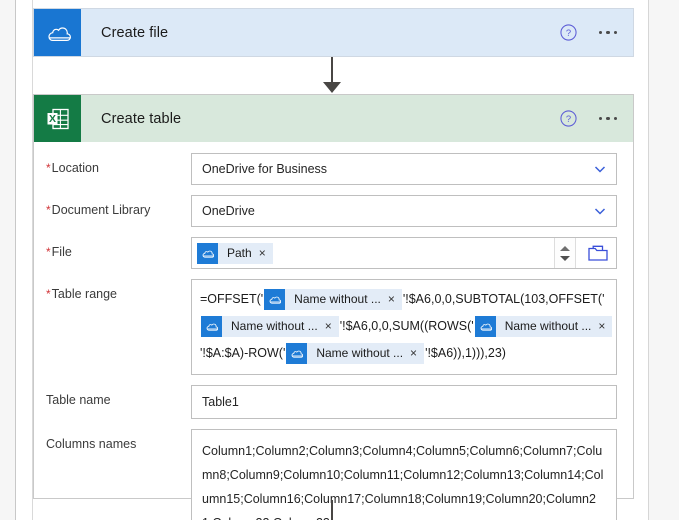  Describe the element at coordinates (51, 119) in the screenshot. I see `svg-text: X` at that location.